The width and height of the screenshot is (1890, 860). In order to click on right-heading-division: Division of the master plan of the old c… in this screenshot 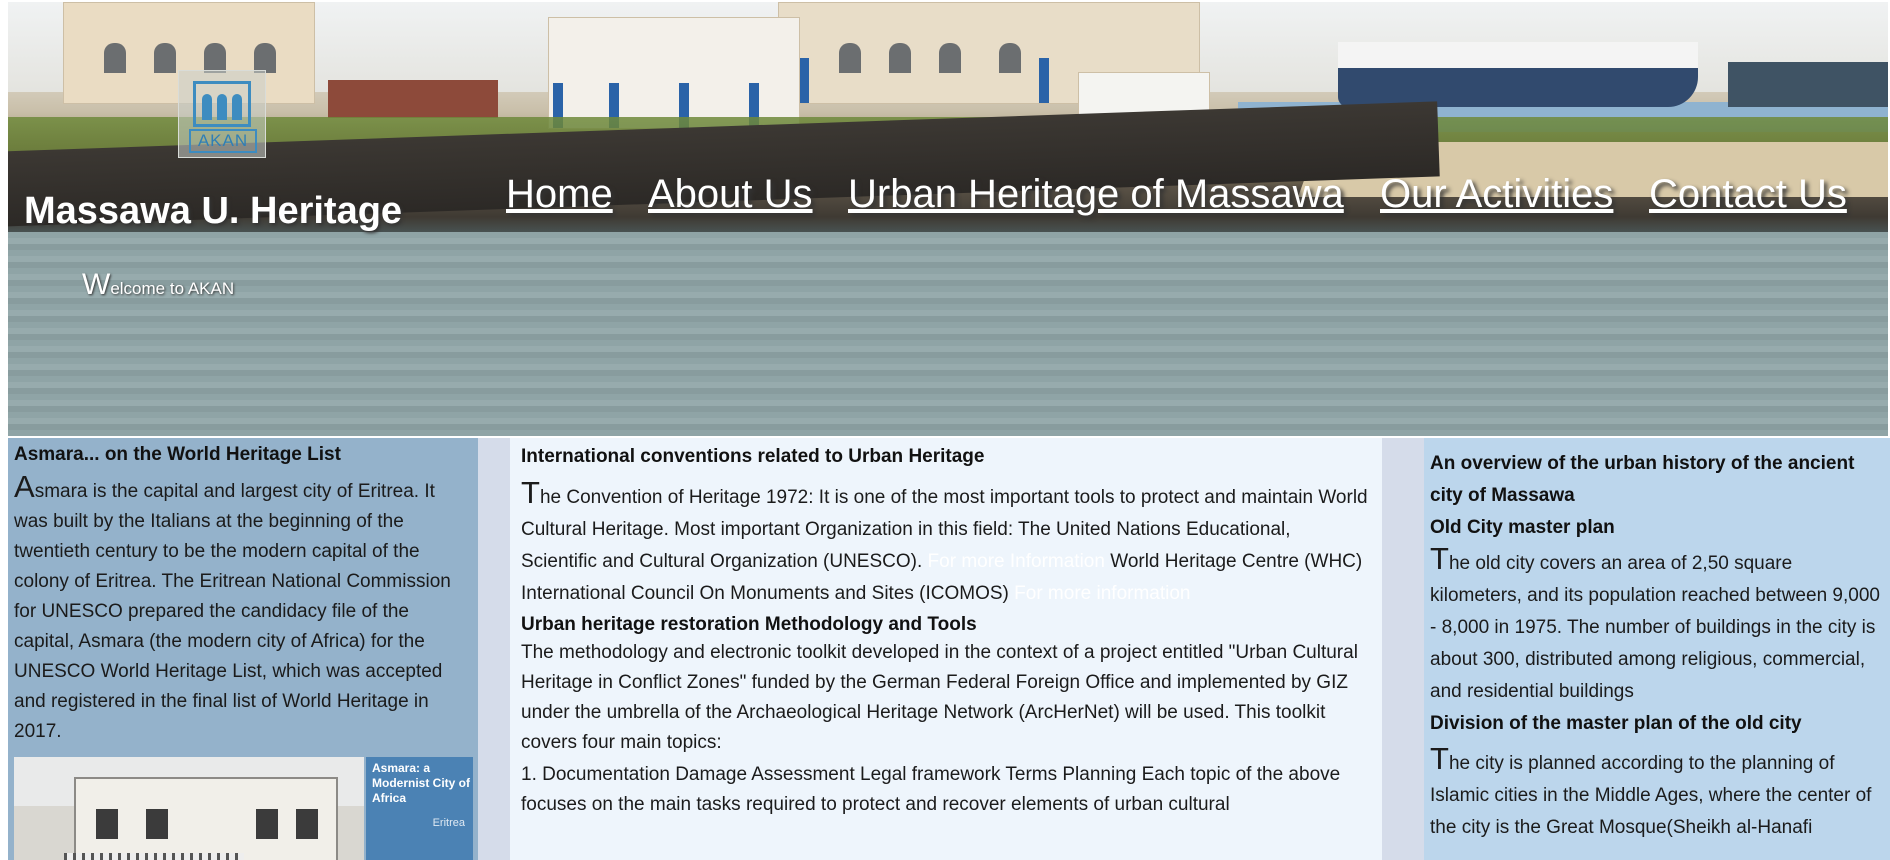, I will do `click(1616, 723)`.